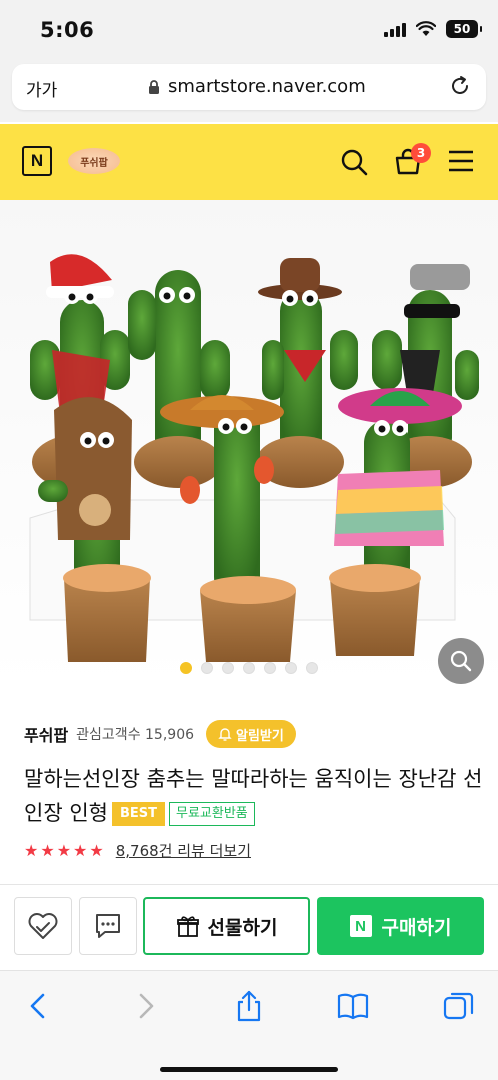 This screenshot has height=1080, width=498. Describe the element at coordinates (426, 28) in the screenshot. I see `wifi-icon` at that location.